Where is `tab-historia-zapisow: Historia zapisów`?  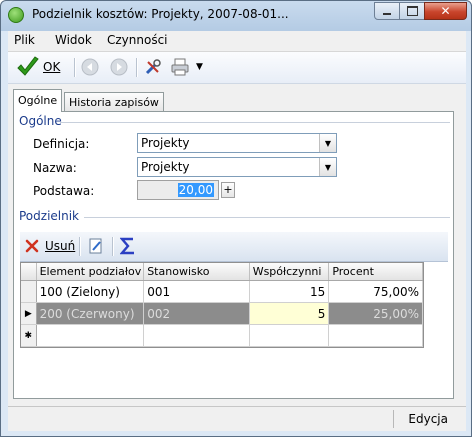 tab-historia-zapisow: Historia zapisów is located at coordinates (114, 101).